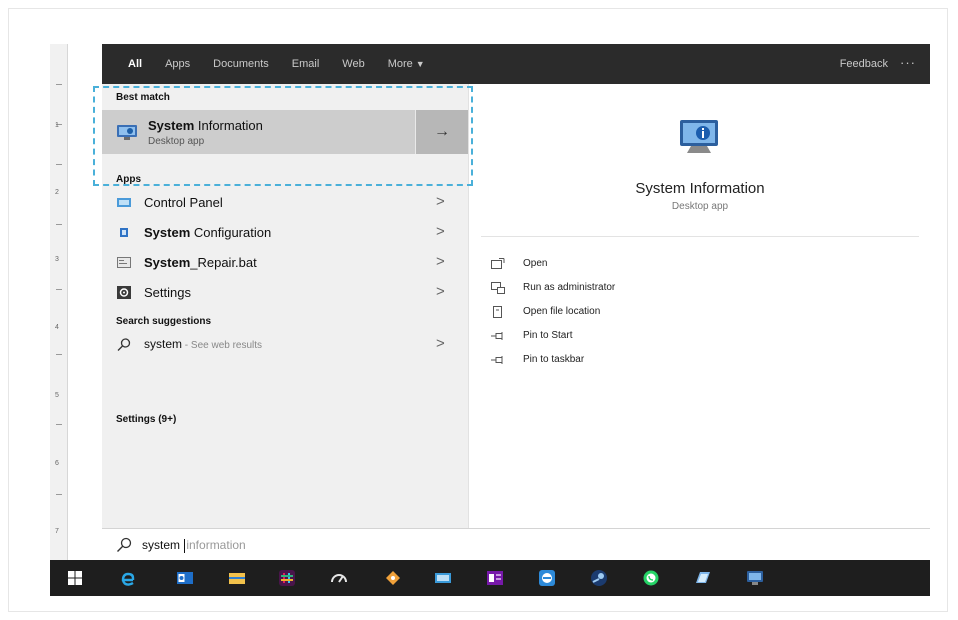 Image resolution: width=958 pixels, height=620 pixels. Describe the element at coordinates (285, 293) in the screenshot. I see `app-item-settings: Settings >` at that location.